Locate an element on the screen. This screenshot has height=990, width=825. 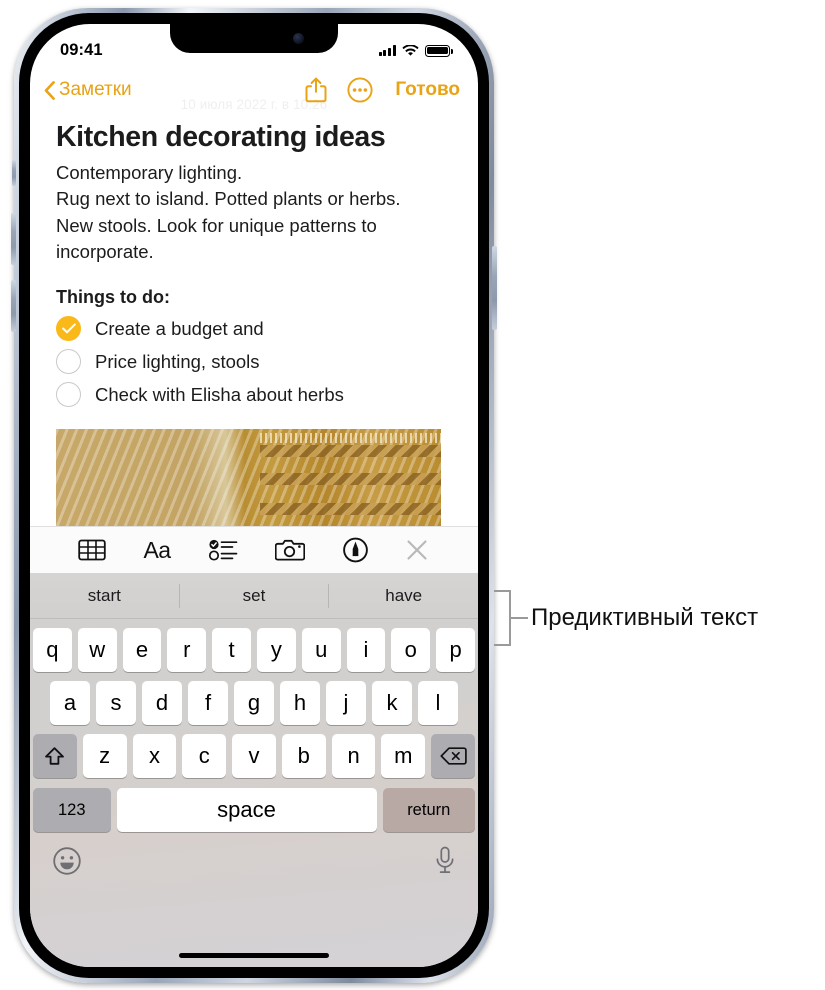
key-i: i is located at coordinates (366, 650).